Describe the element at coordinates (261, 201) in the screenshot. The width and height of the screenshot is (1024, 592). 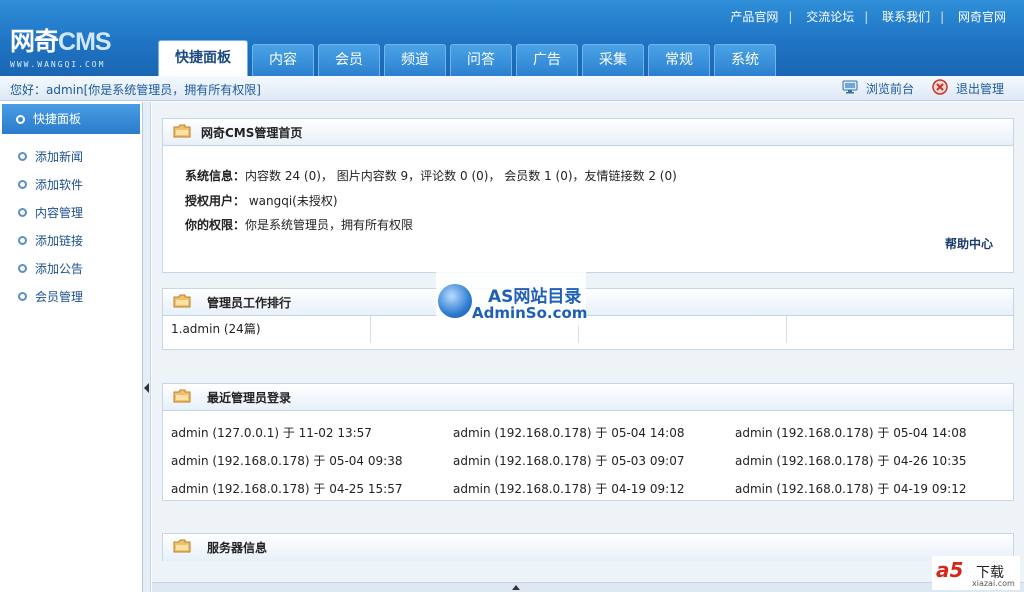
I see `authorized-user: 授权用户： wangqi(未授权)` at that location.